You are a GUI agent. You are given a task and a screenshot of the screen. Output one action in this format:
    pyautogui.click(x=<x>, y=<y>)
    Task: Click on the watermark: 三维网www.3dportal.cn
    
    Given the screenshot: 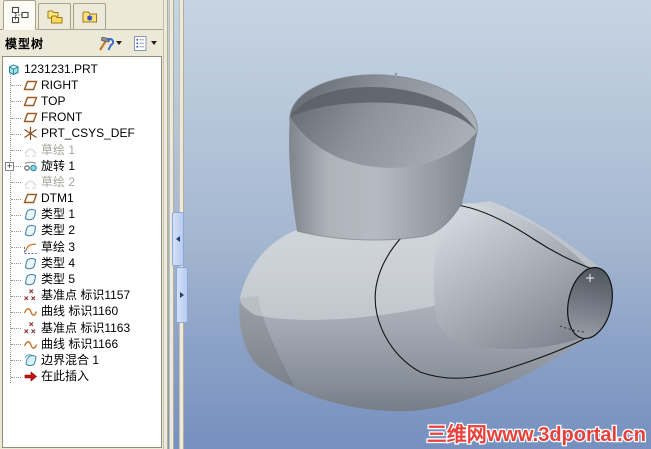 What is the action you would take?
    pyautogui.click(x=536, y=434)
    